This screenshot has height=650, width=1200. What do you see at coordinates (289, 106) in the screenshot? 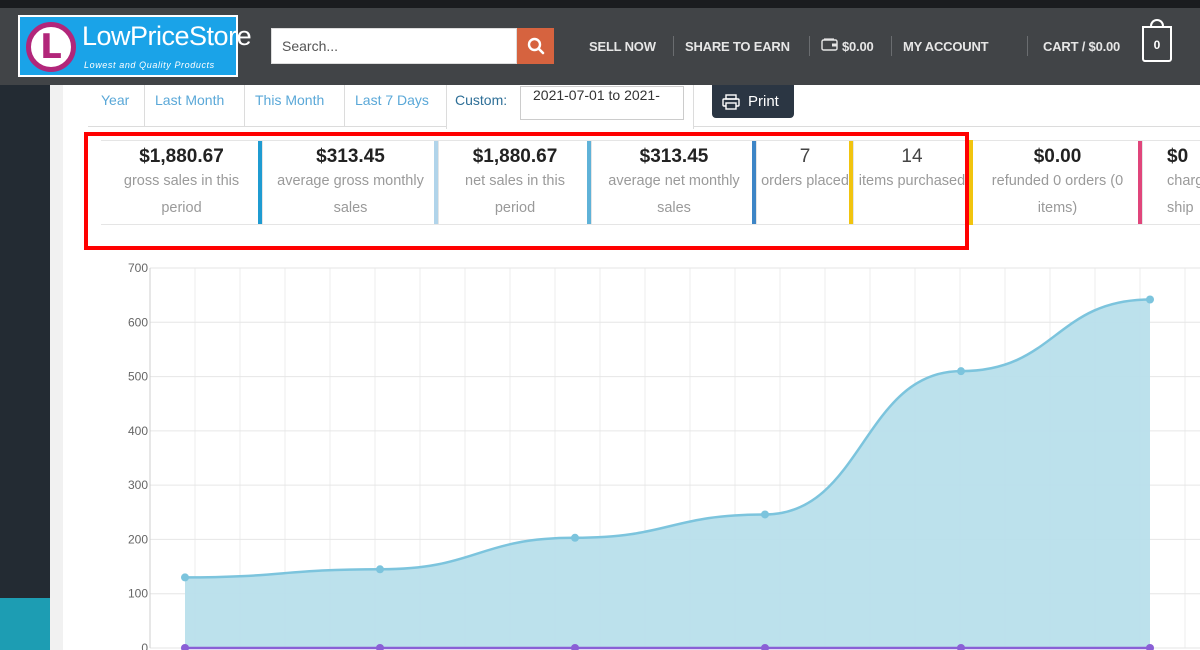
I see `tab-this-month: This Month` at bounding box center [289, 106].